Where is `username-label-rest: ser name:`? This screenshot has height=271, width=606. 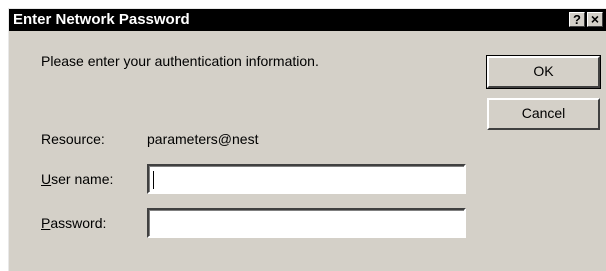 username-label-rest: ser name: is located at coordinates (82, 179).